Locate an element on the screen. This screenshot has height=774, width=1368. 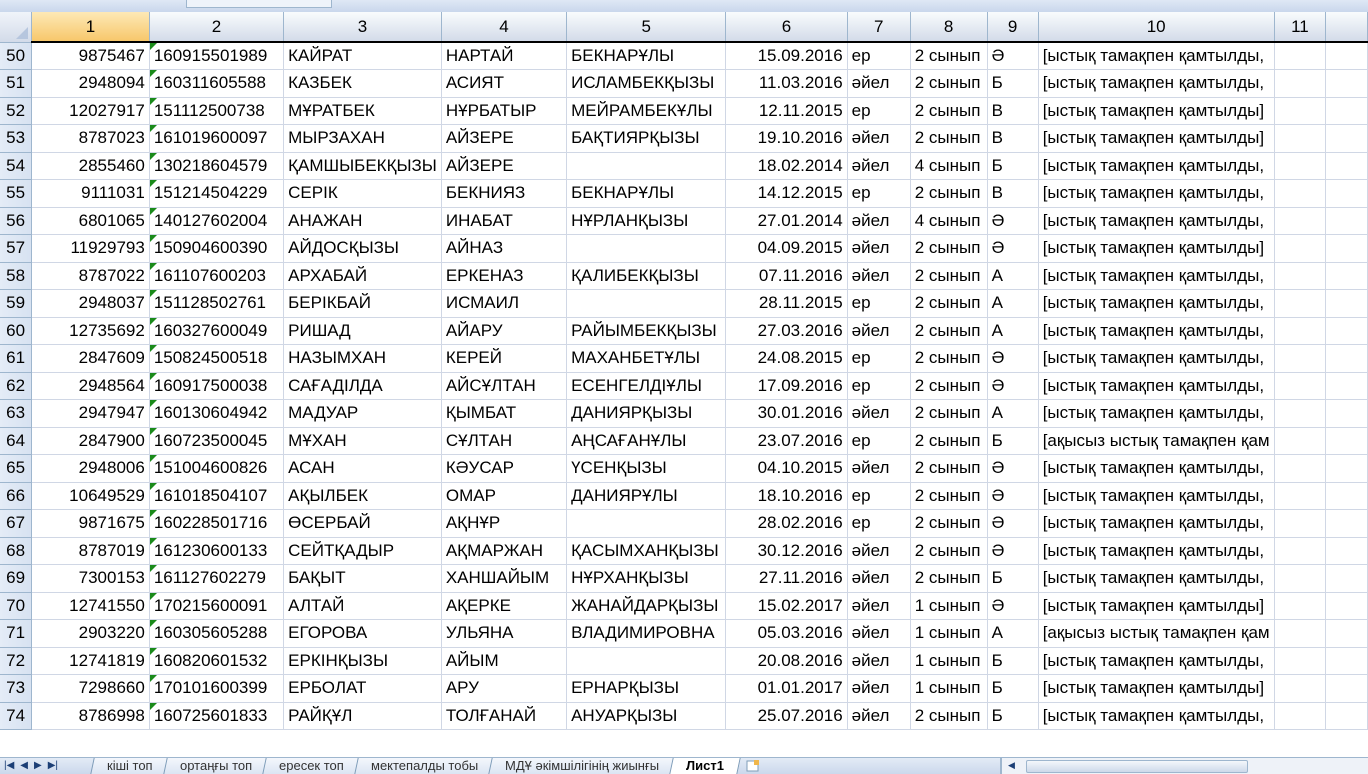
grid-cell: ер is located at coordinates (879, 441).